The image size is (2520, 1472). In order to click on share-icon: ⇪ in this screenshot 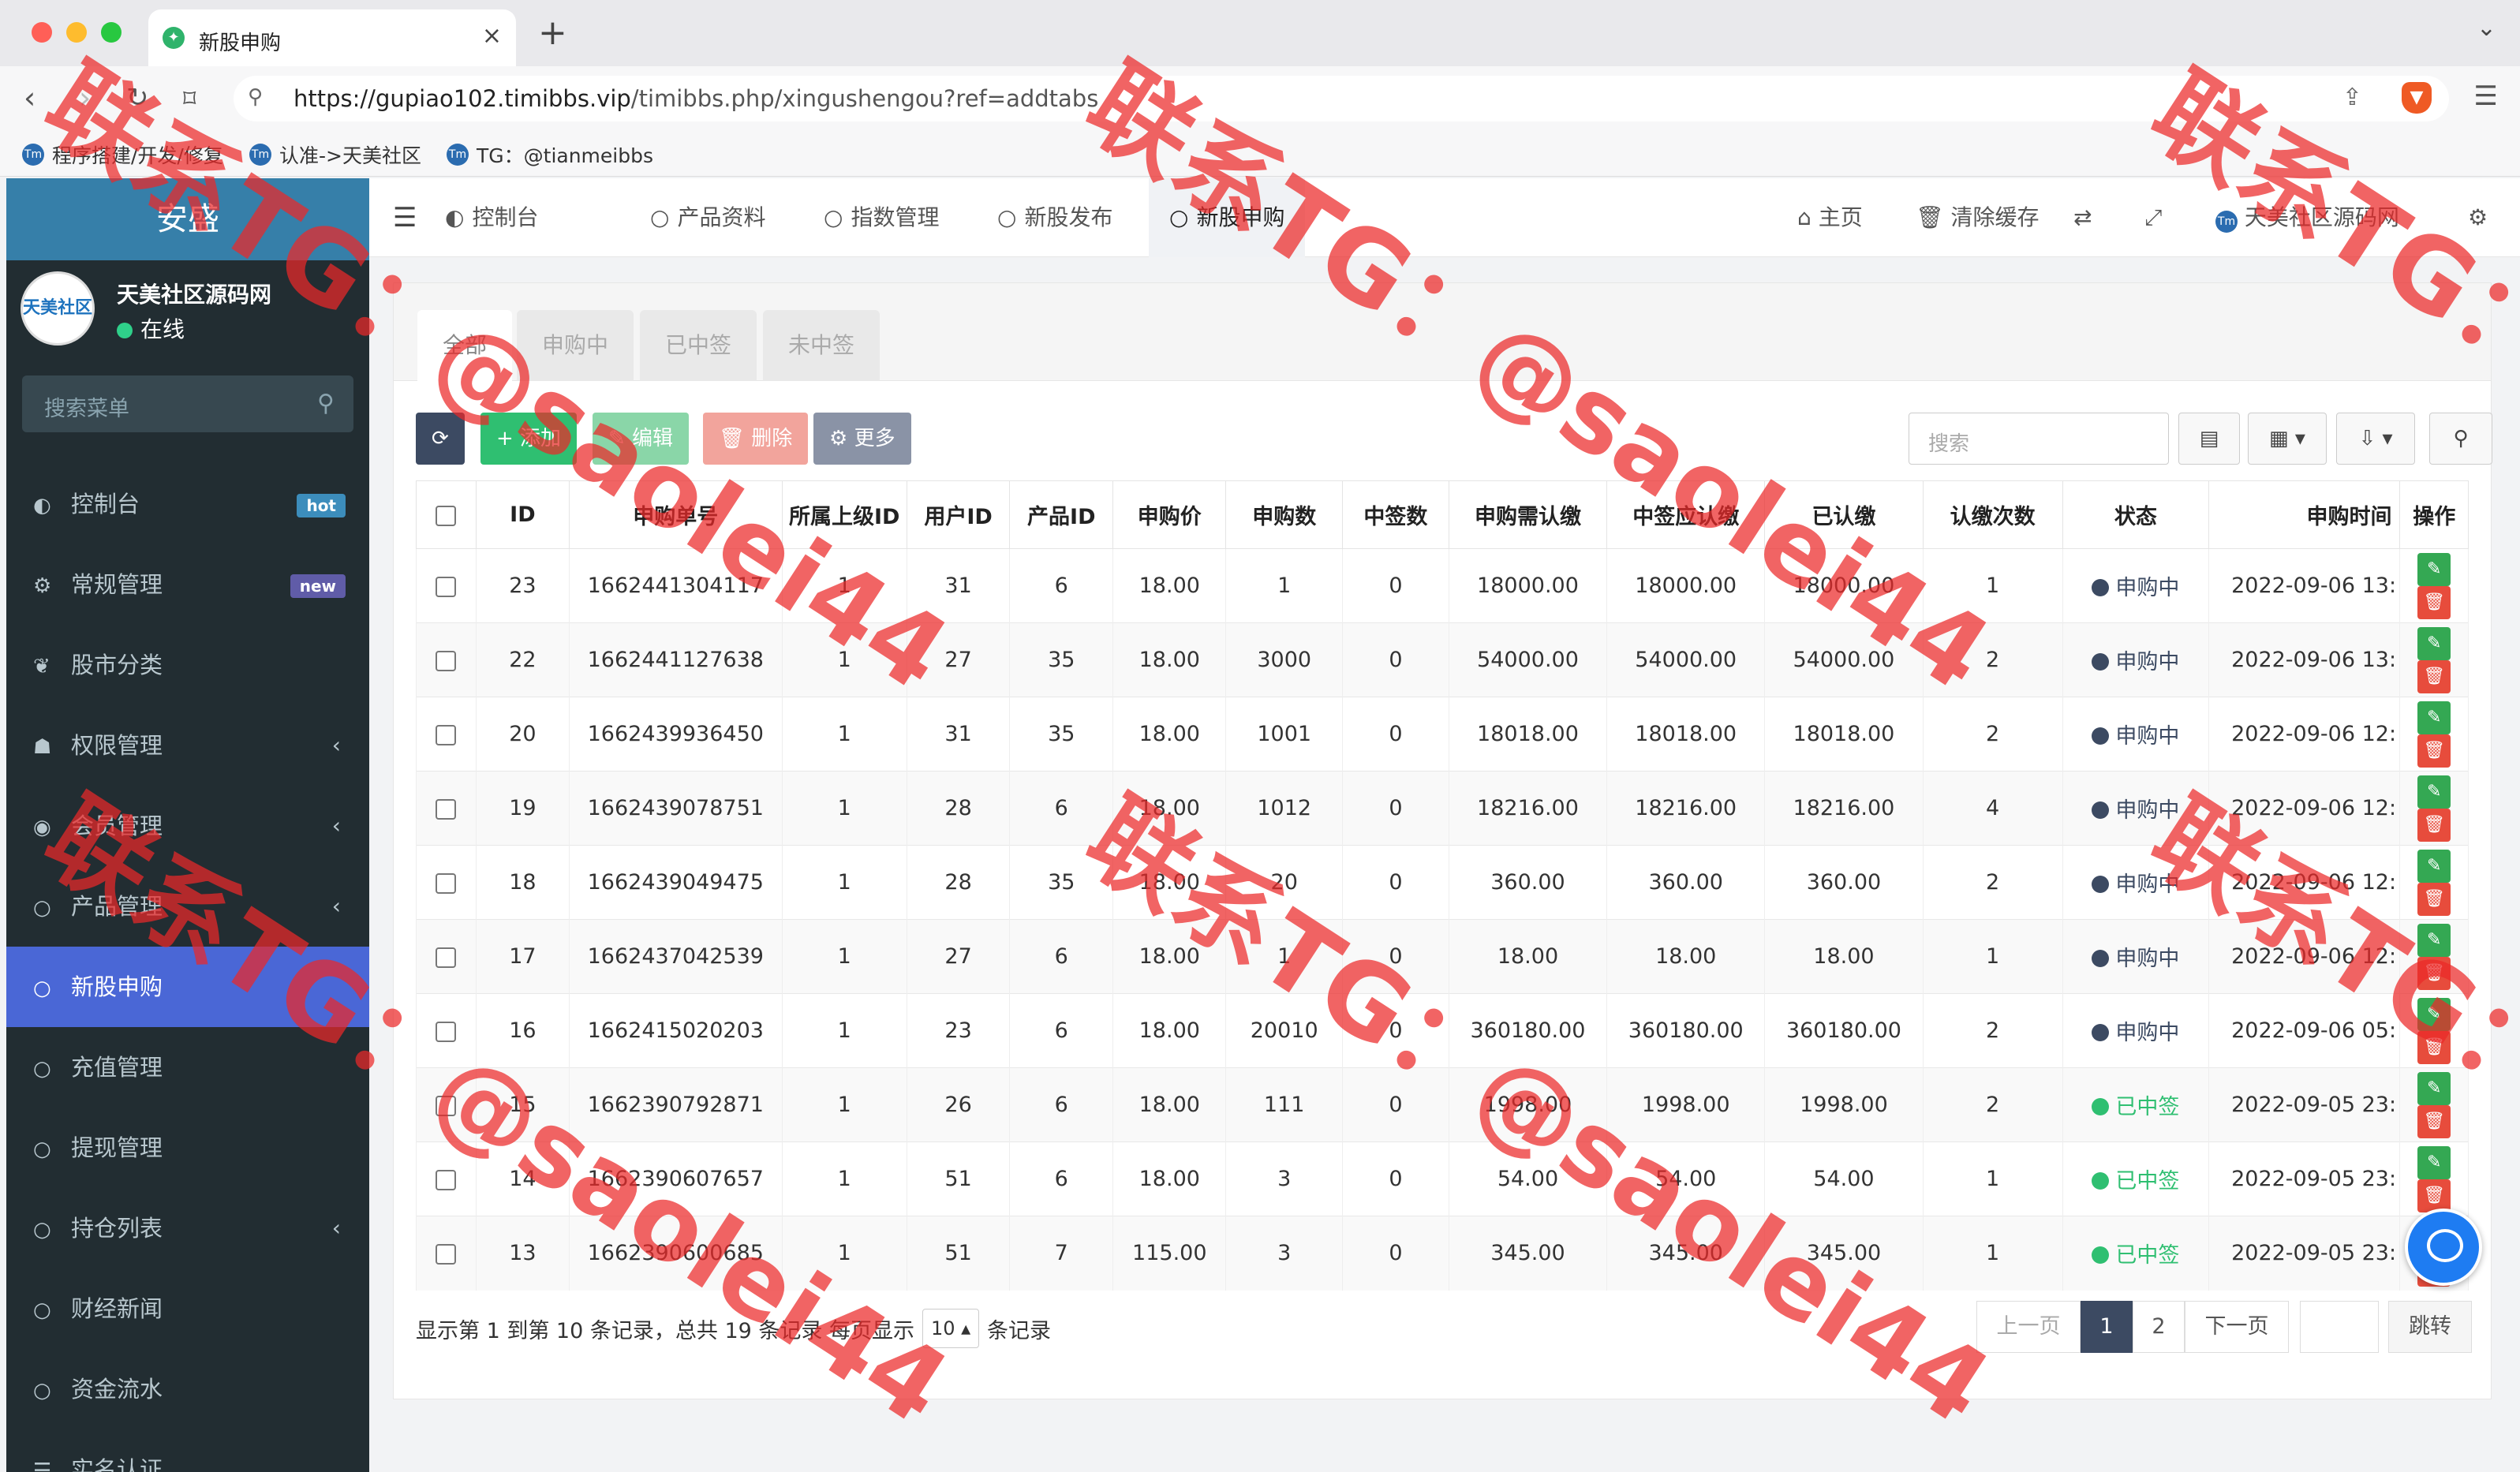, I will do `click(2352, 98)`.